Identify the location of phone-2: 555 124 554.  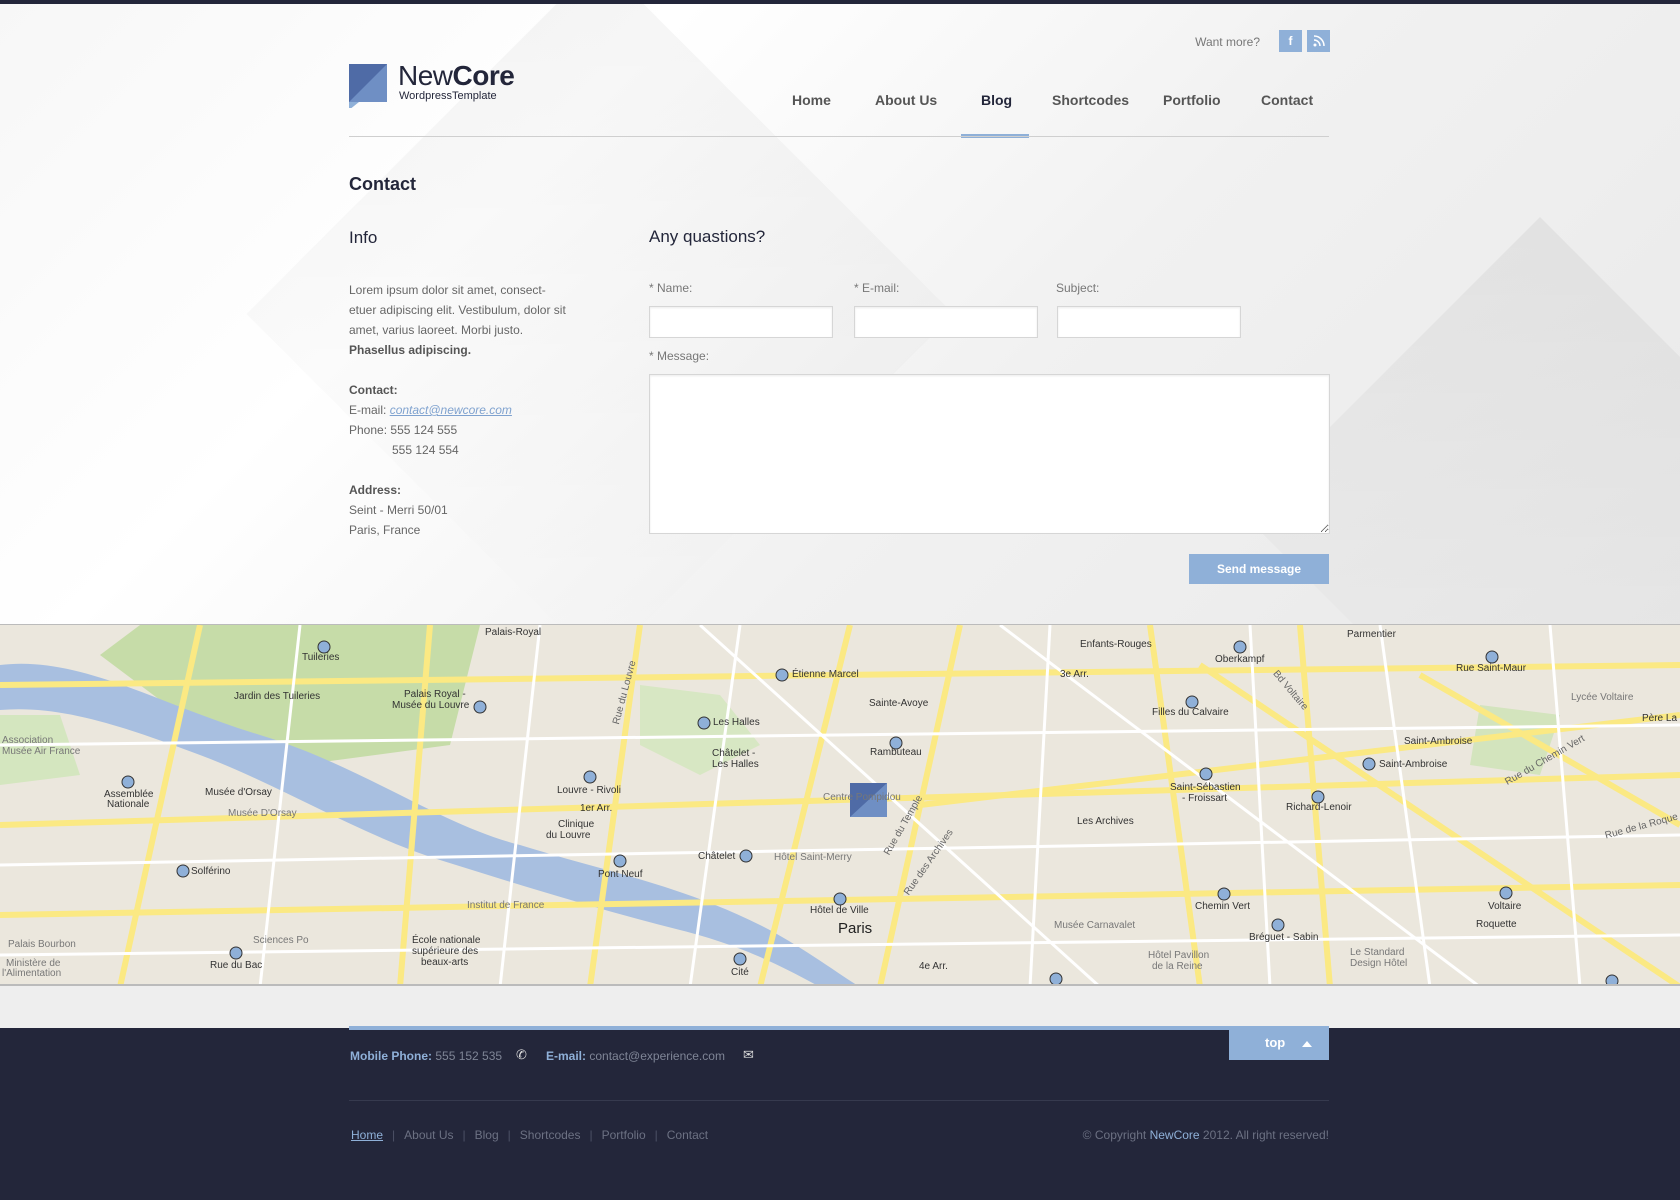
(425, 450).